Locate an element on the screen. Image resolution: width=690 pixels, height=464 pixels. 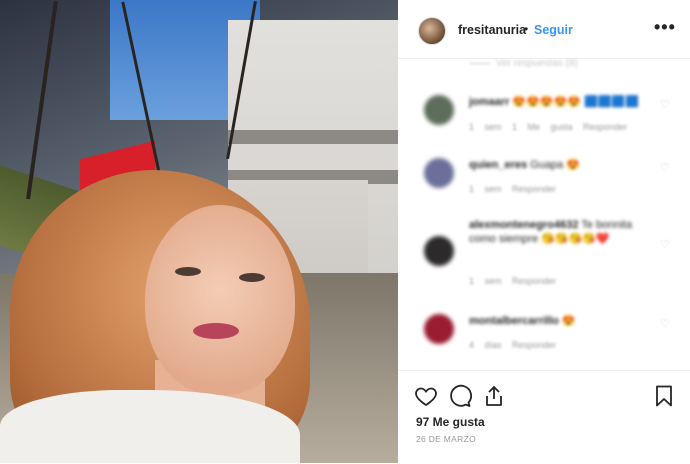
post-actions: 97 Me gusta 26 DE MARZO is located at coordinates (544, 417).